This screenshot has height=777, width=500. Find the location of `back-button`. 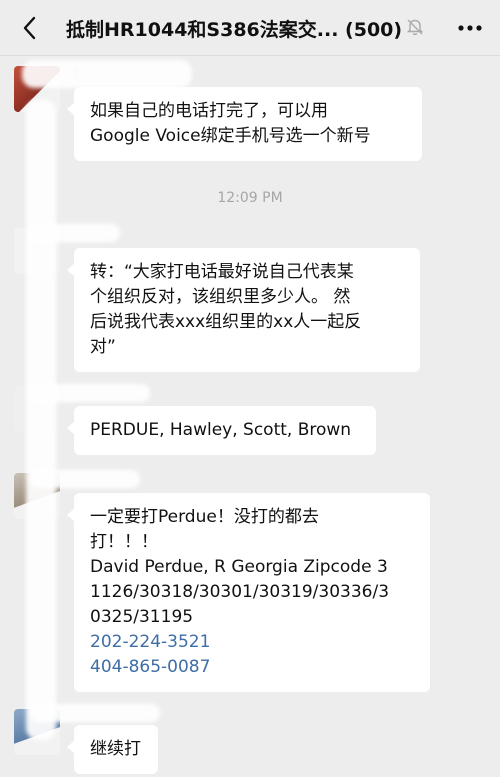

back-button is located at coordinates (30, 28).